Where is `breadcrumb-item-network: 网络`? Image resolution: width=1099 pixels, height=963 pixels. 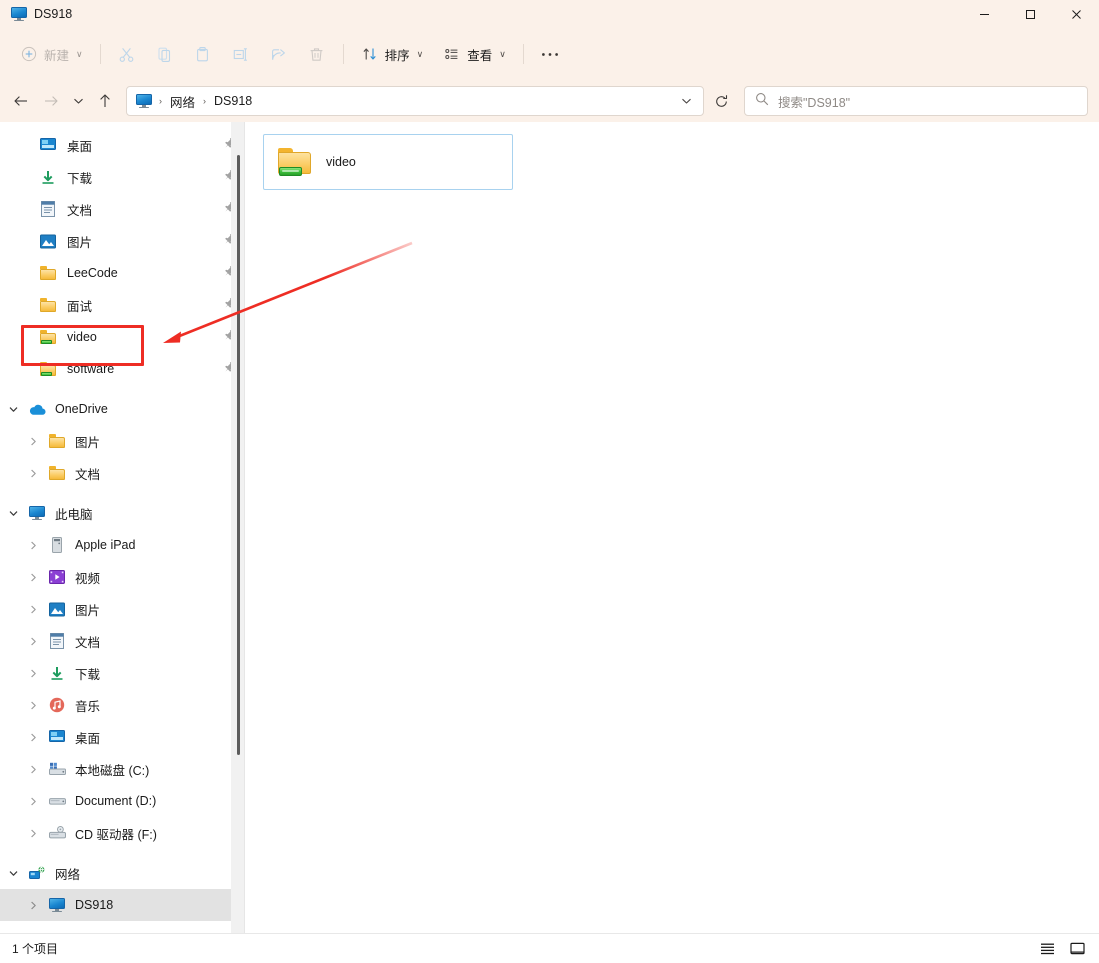
breadcrumb-item-network: 网络 is located at coordinates (182, 101).